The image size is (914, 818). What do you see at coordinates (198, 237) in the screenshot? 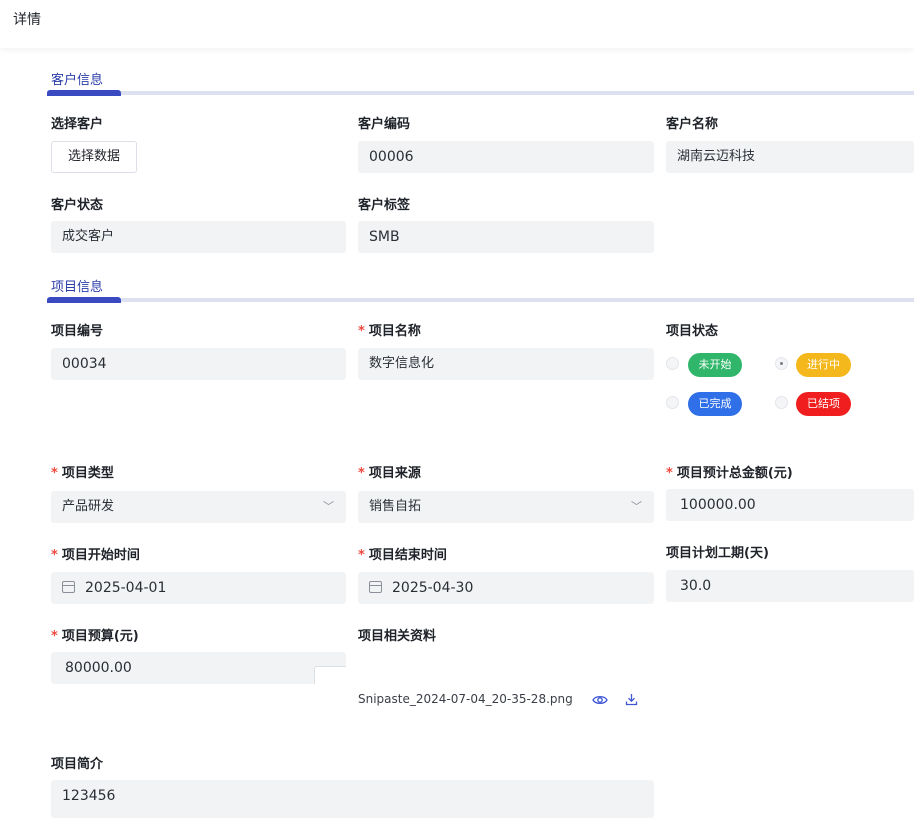
I see `customer-status-field: 成交客户` at bounding box center [198, 237].